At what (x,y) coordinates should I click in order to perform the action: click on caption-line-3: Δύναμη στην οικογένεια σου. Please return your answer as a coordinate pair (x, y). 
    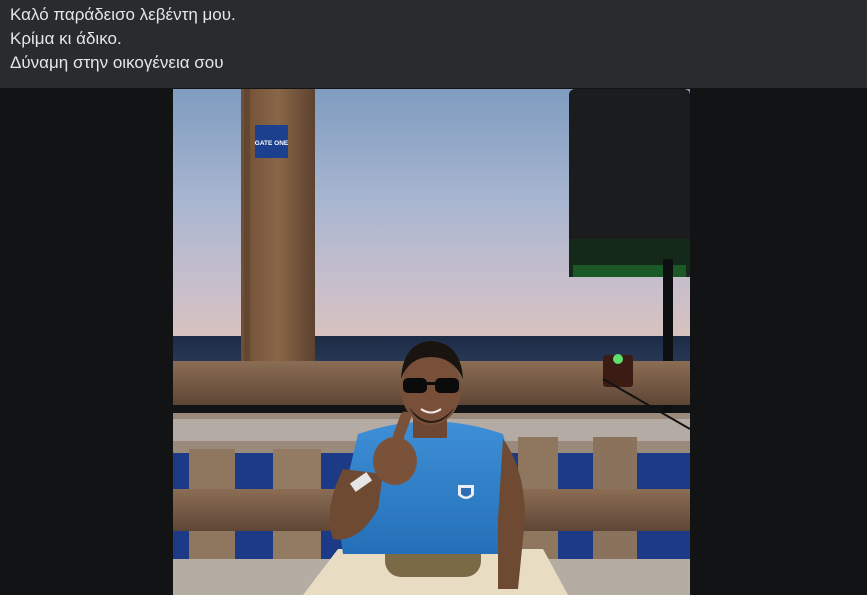
    Looking at the image, I should click on (117, 62).